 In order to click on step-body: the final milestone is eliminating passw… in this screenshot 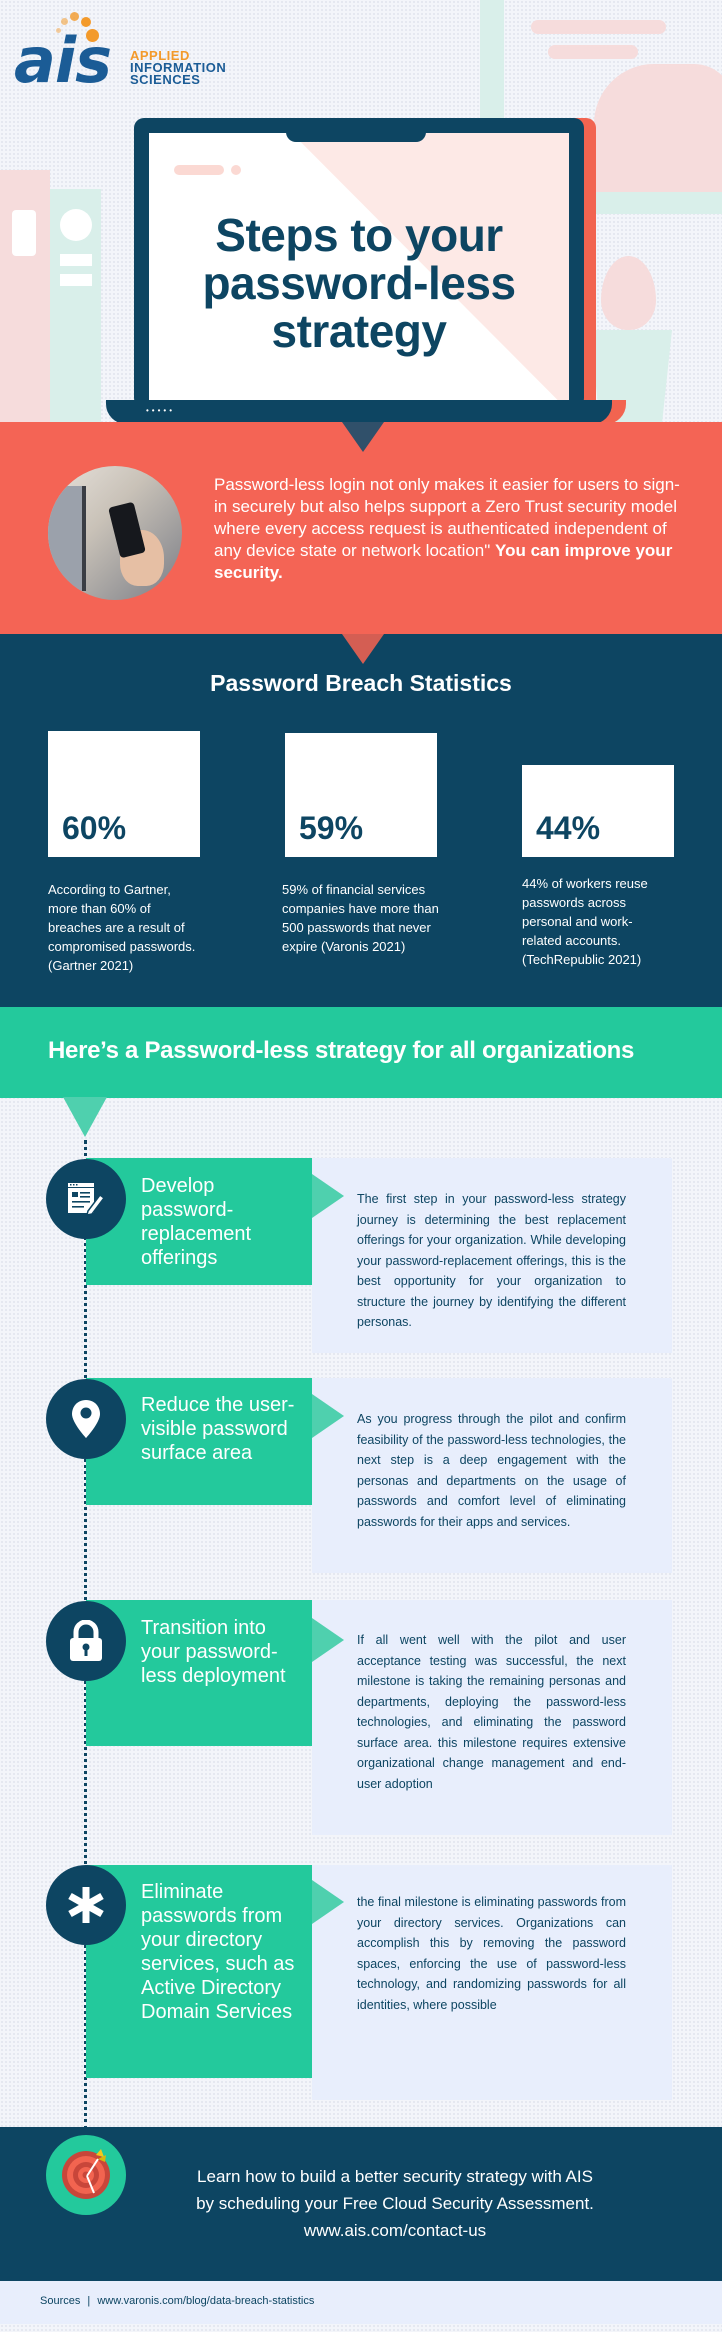, I will do `click(491, 1953)`.